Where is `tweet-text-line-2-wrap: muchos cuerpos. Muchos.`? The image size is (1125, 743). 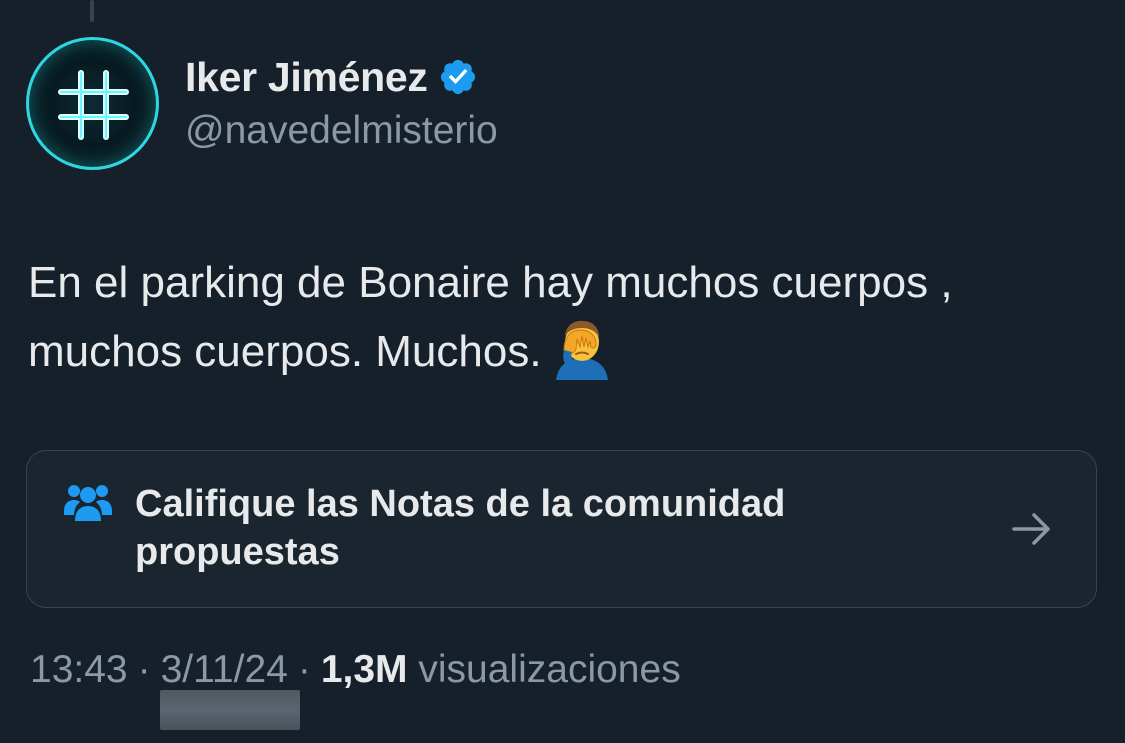
tweet-text-line-2-wrap: muchos cuerpos. Muchos. is located at coordinates (568, 350).